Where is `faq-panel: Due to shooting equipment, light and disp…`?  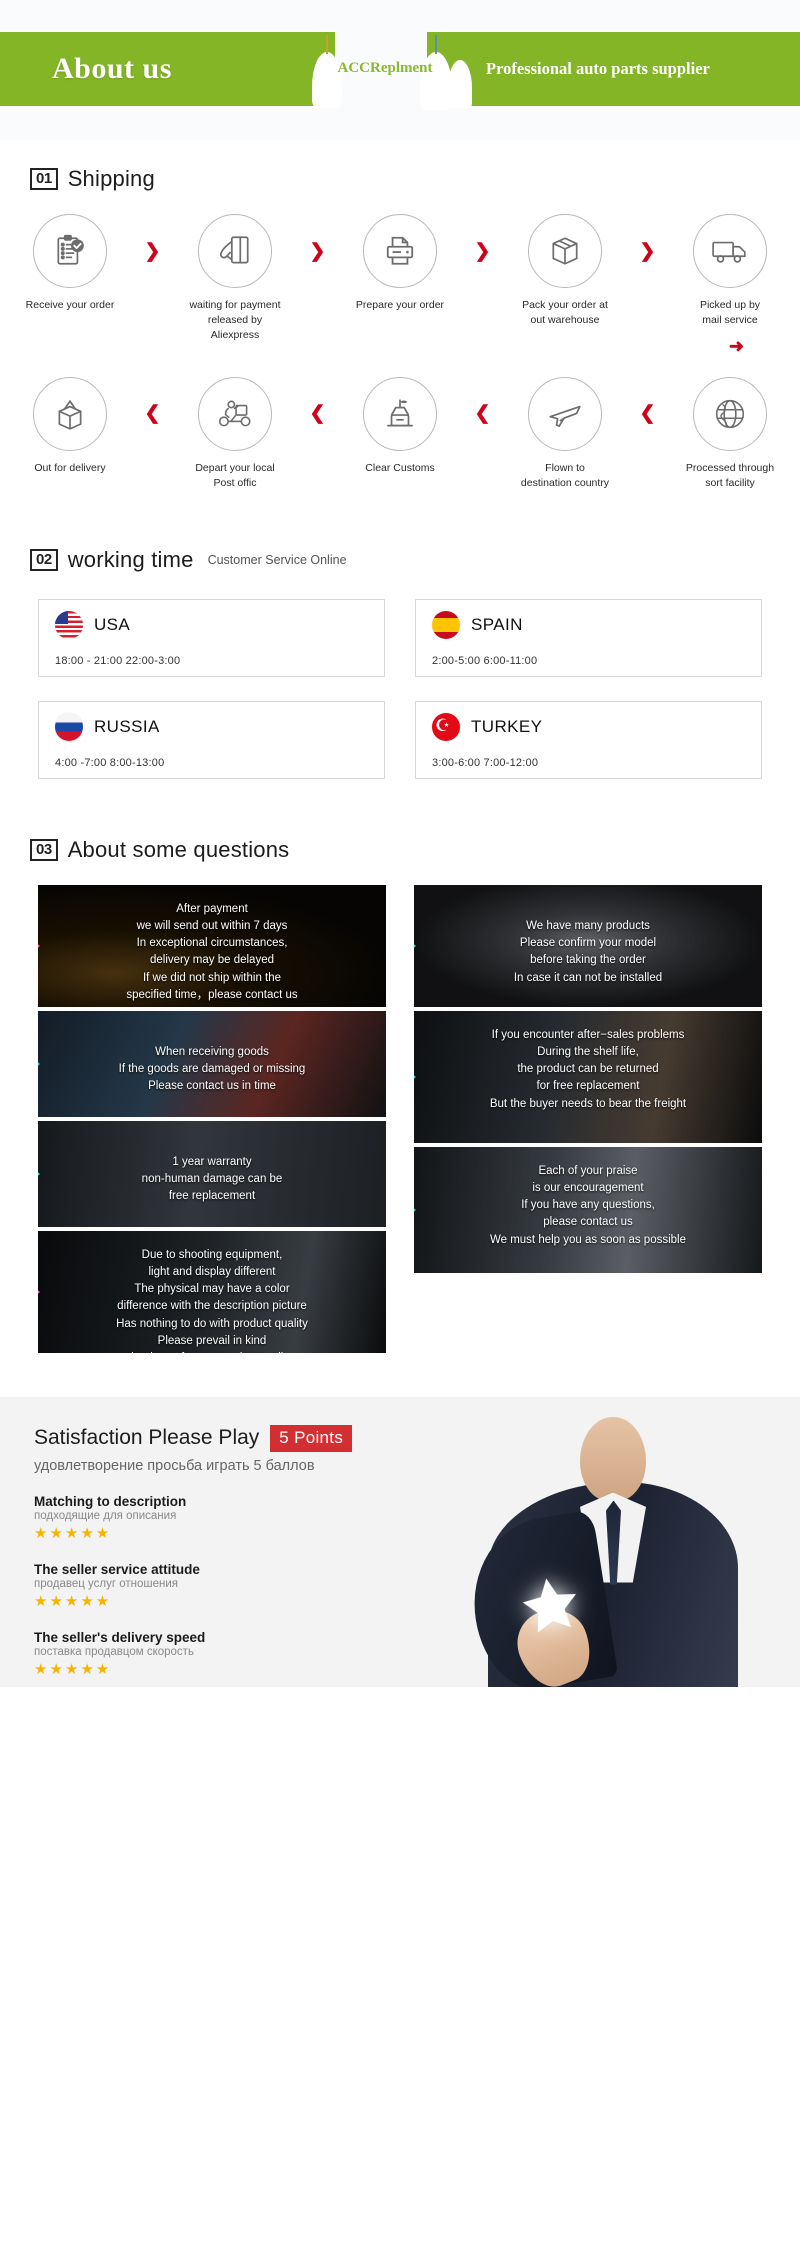
faq-panel: Due to shooting equipment, light and disp… is located at coordinates (212, 1291).